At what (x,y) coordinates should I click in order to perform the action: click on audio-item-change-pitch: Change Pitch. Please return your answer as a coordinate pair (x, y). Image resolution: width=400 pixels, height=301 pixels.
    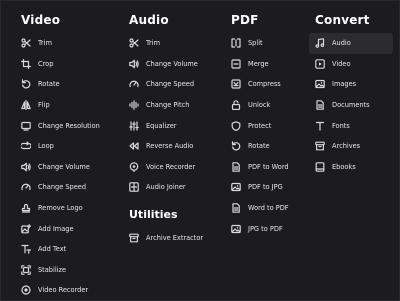
    Looking at the image, I should click on (173, 105).